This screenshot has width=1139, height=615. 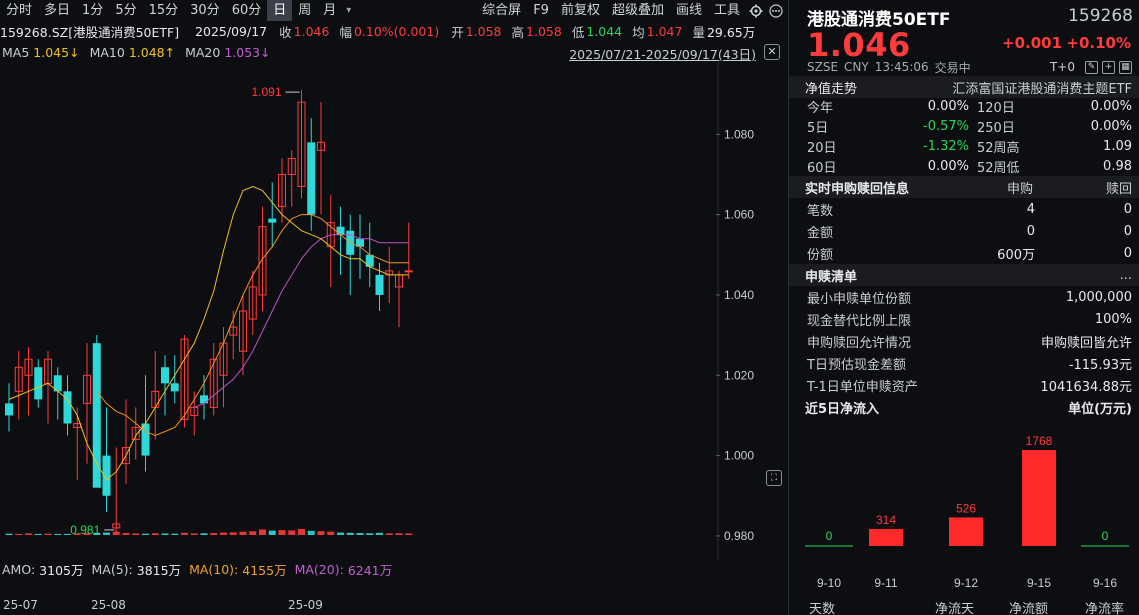 What do you see at coordinates (19, 569) in the screenshot?
I see `amo-label: AMO:` at bounding box center [19, 569].